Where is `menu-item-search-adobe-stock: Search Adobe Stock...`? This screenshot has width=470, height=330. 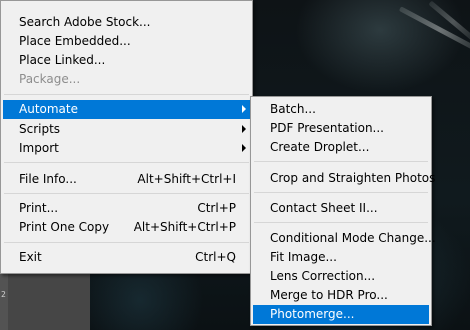
menu-item-search-adobe-stock: Search Adobe Stock... is located at coordinates (126, 22).